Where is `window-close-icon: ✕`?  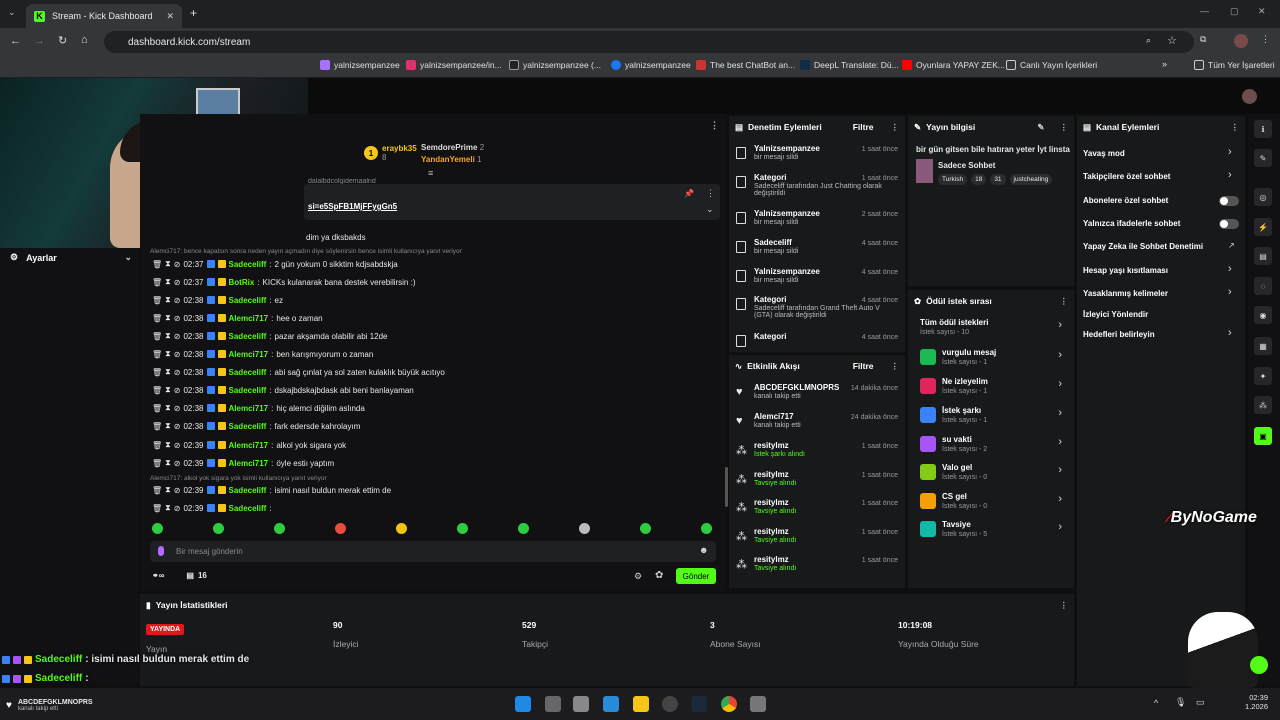
window-close-icon: ✕ is located at coordinates (1262, 11).